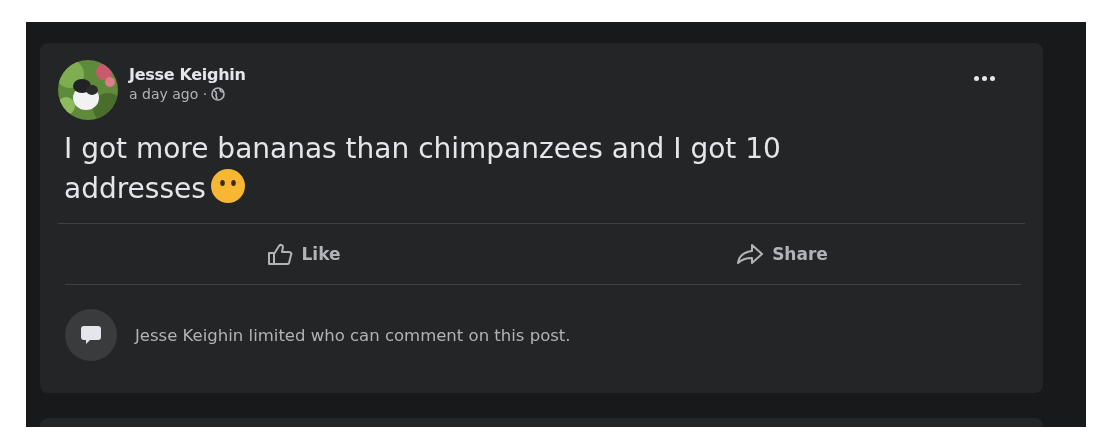 The height and width of the screenshot is (448, 1102). Describe the element at coordinates (782, 254) in the screenshot. I see `share-button: Share` at that location.